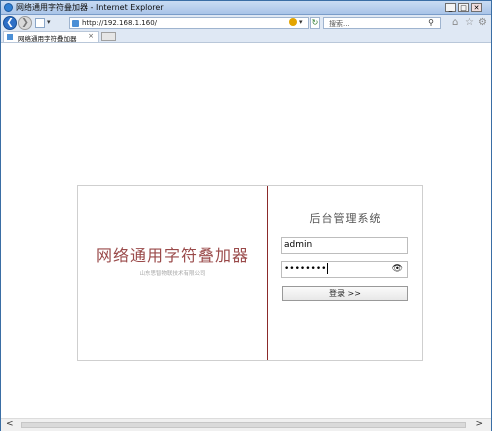  Describe the element at coordinates (50, 23) in the screenshot. I see `dropdown-arrow-icon: ▾` at that location.